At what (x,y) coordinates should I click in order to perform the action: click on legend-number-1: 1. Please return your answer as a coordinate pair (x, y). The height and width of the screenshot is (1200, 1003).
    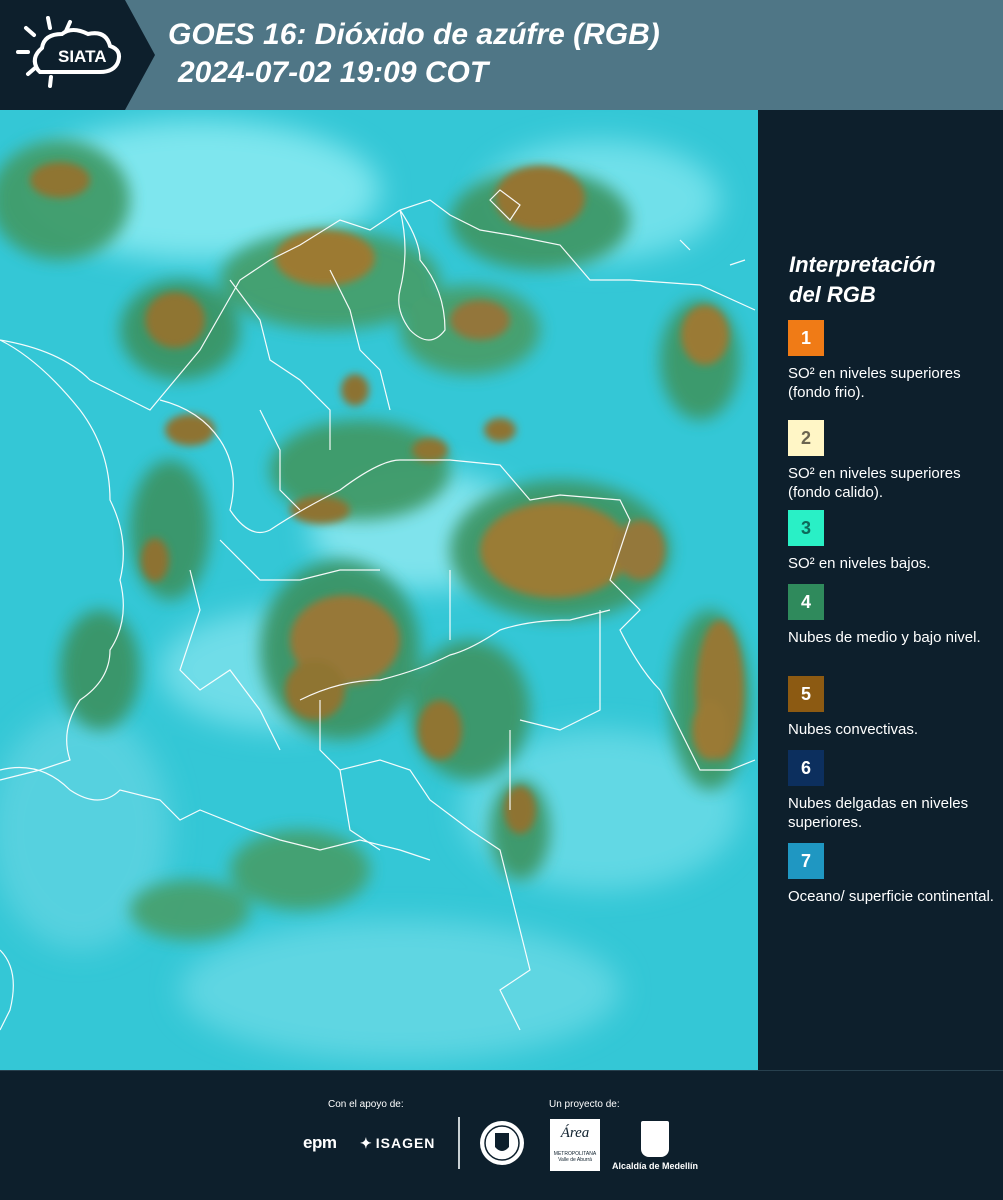
    Looking at the image, I should click on (805, 337).